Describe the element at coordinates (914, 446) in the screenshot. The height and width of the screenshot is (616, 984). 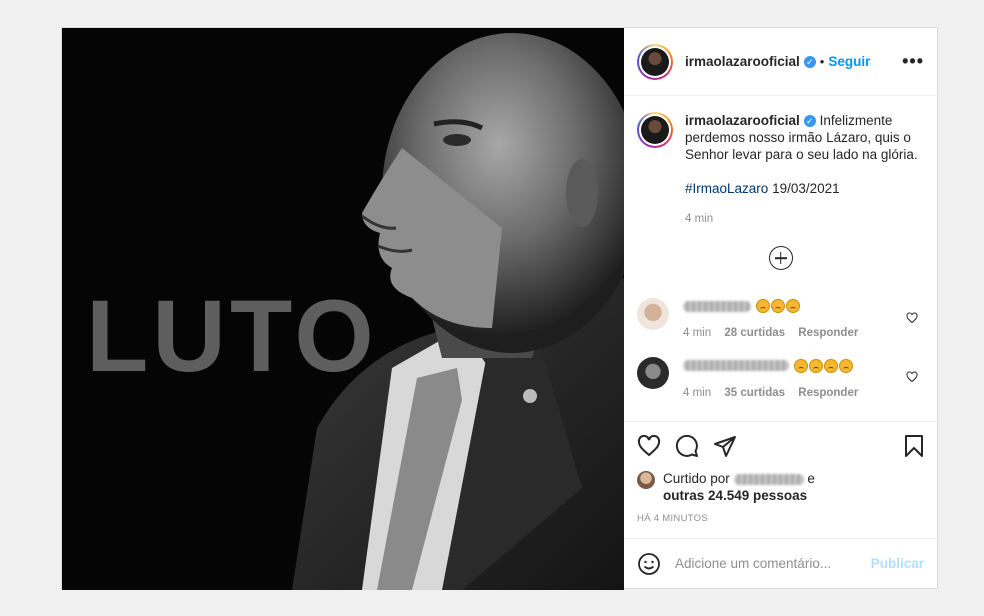
I see `bookmark-icon` at that location.